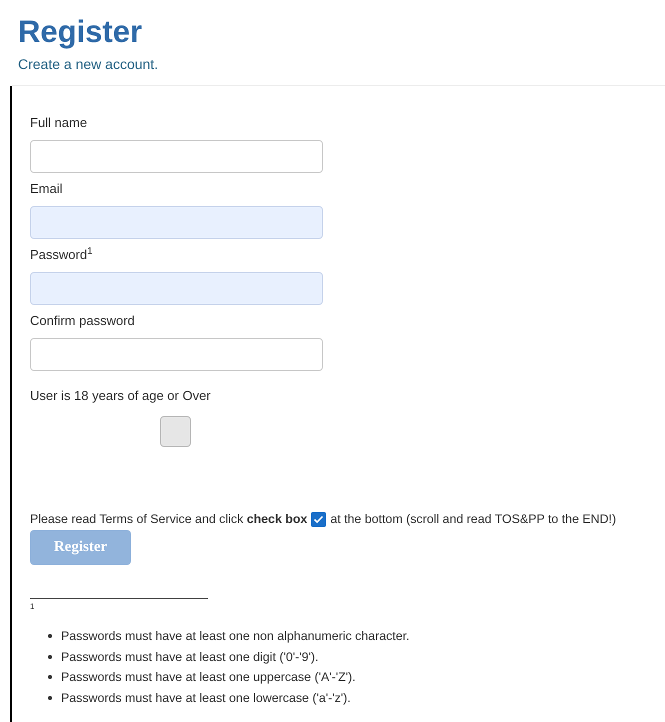  I want to click on footnote-item: Passwords must have at least one uppercase ('A'-'Z')., so click(208, 677).